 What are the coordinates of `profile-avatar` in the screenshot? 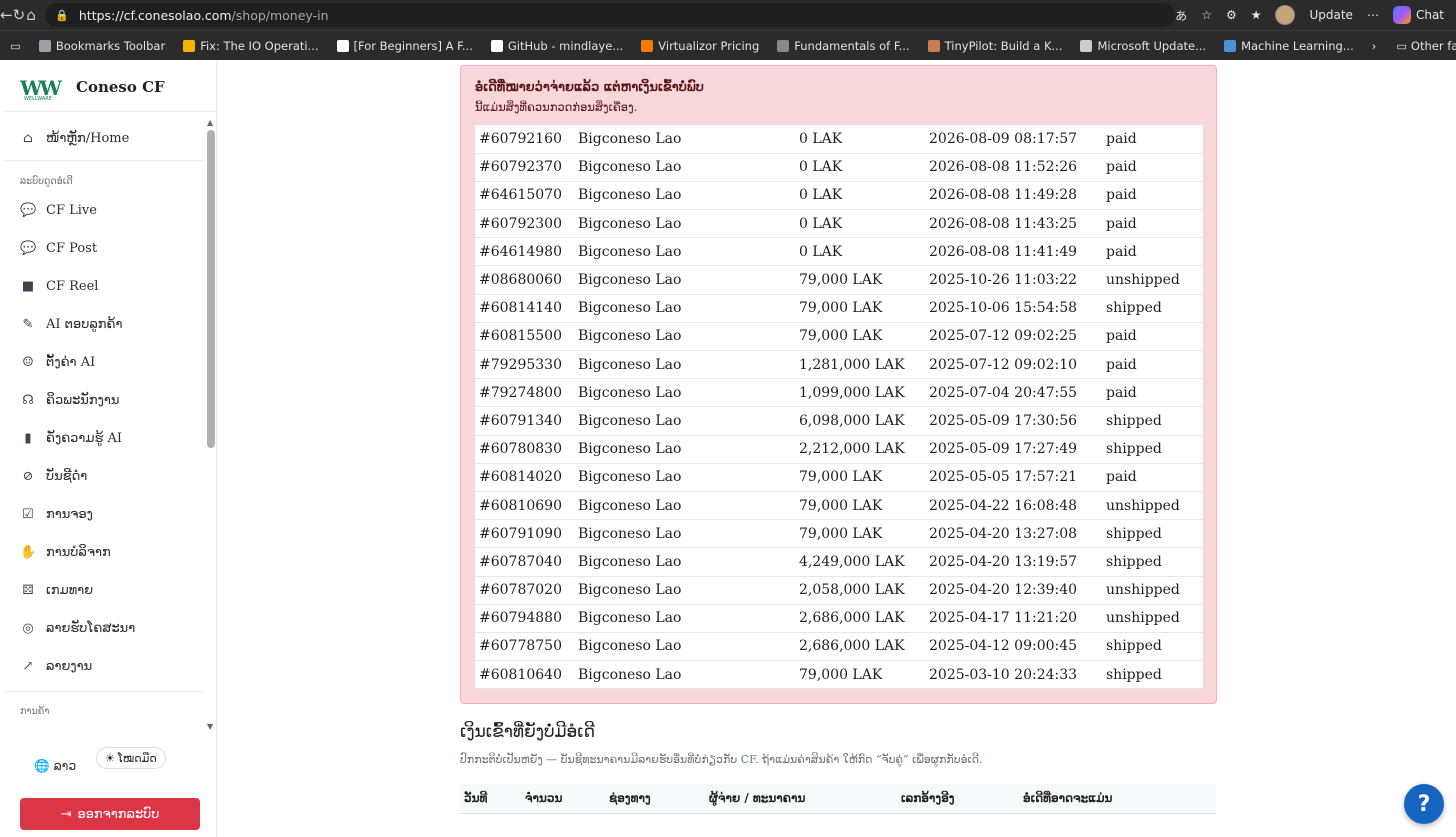 It's located at (1285, 15).